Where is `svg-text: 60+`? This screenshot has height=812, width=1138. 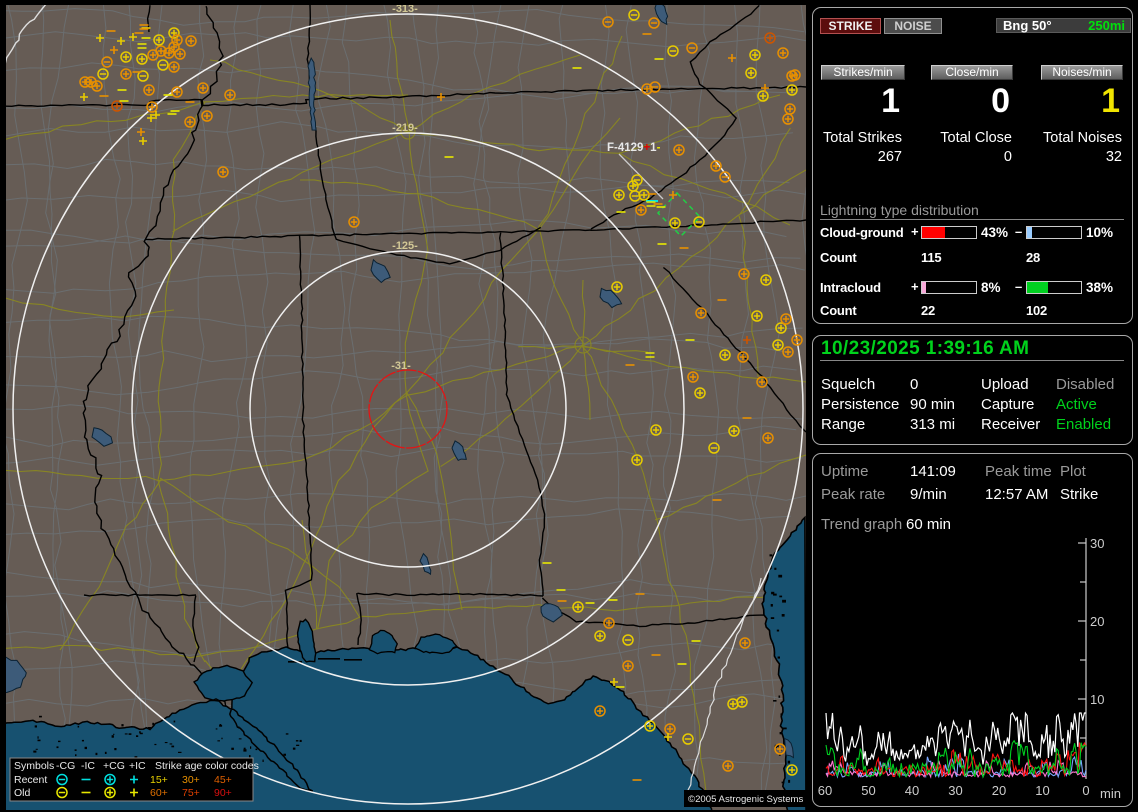
svg-text: 60+ is located at coordinates (159, 793).